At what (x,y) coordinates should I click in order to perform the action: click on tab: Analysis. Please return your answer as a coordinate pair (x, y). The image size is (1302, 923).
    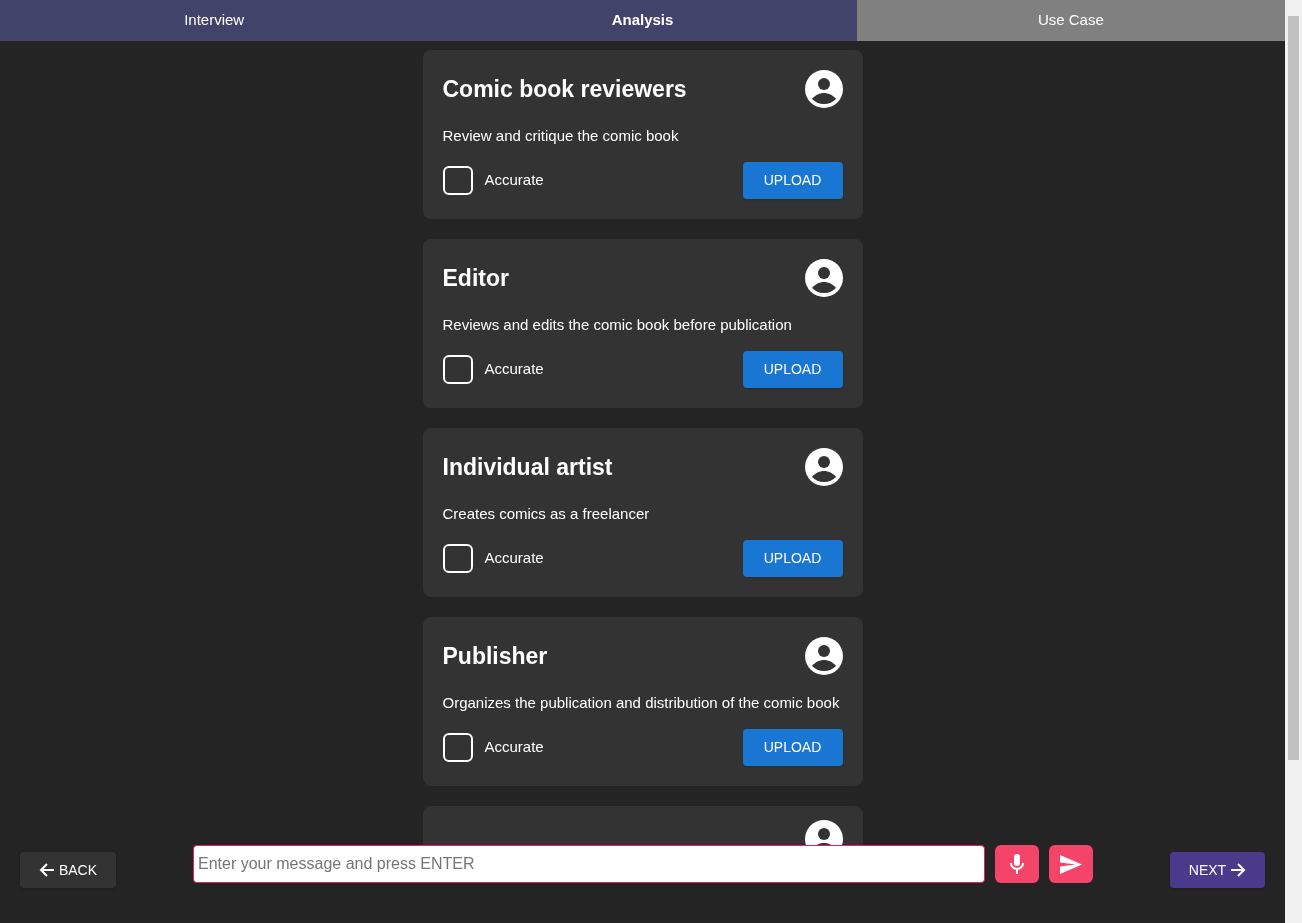
    Looking at the image, I should click on (642, 20).